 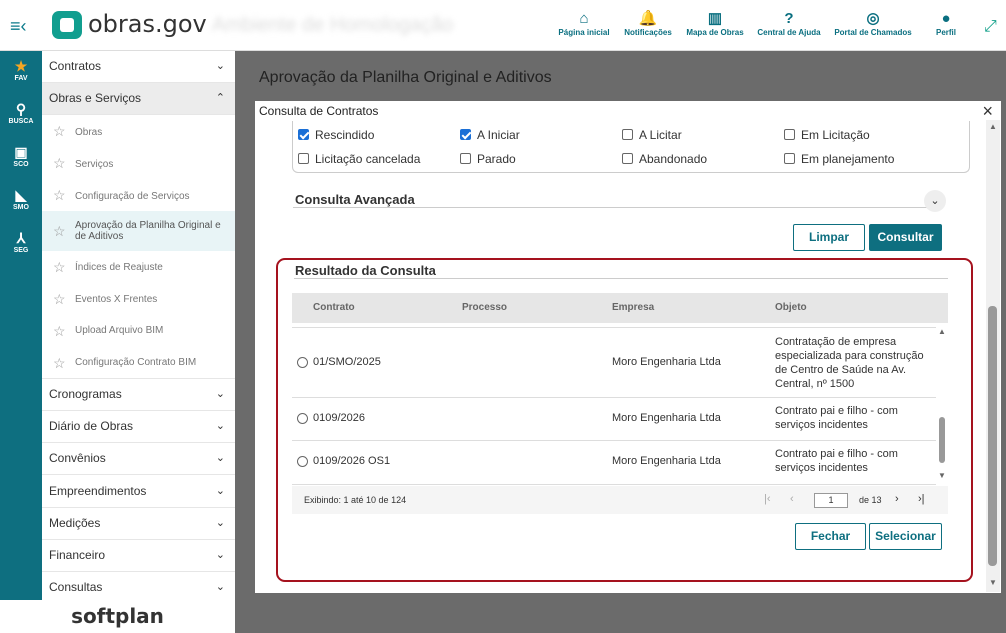 What do you see at coordinates (21, 109) in the screenshot?
I see `search-icon: ⚲` at bounding box center [21, 109].